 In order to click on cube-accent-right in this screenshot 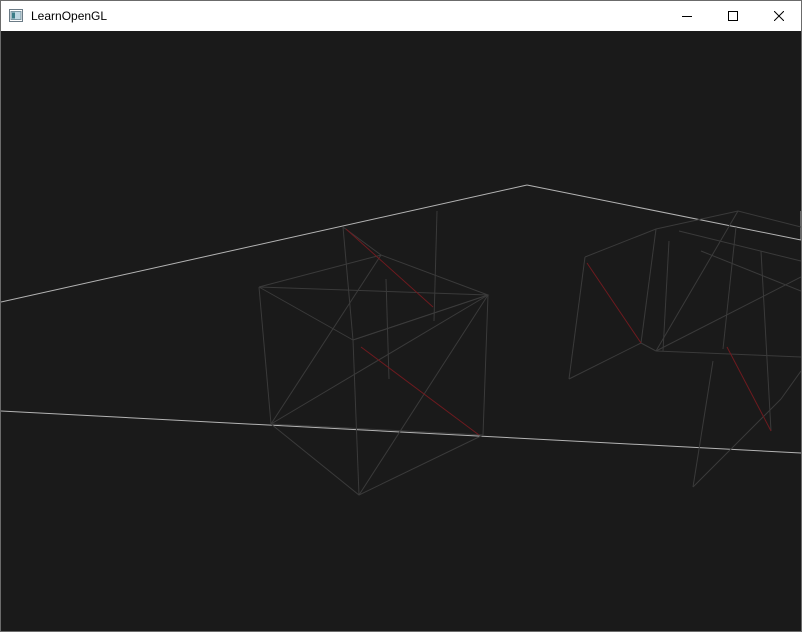, I will do `click(679, 347)`.